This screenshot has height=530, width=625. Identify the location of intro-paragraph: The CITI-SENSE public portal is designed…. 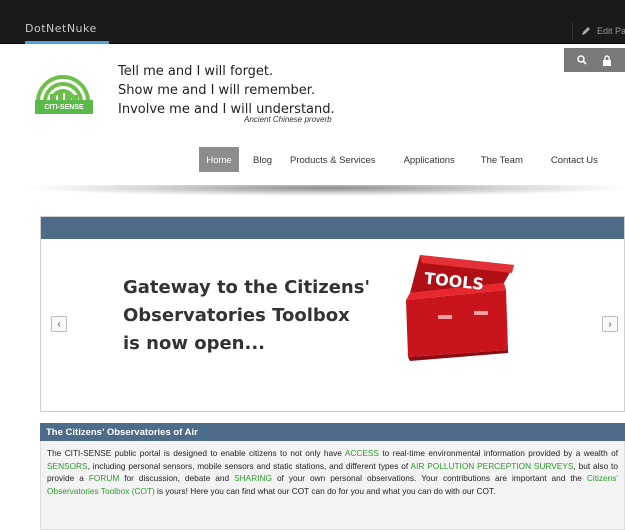
(332, 472).